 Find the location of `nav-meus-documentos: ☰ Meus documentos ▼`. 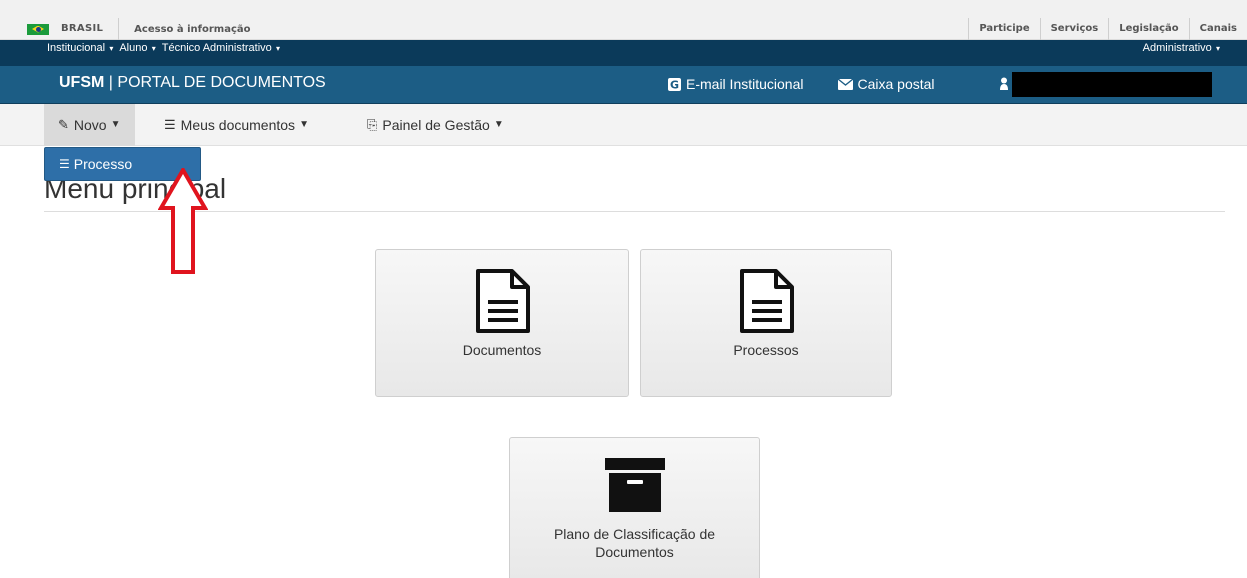

nav-meus-documentos: ☰ Meus documentos ▼ is located at coordinates (236, 125).